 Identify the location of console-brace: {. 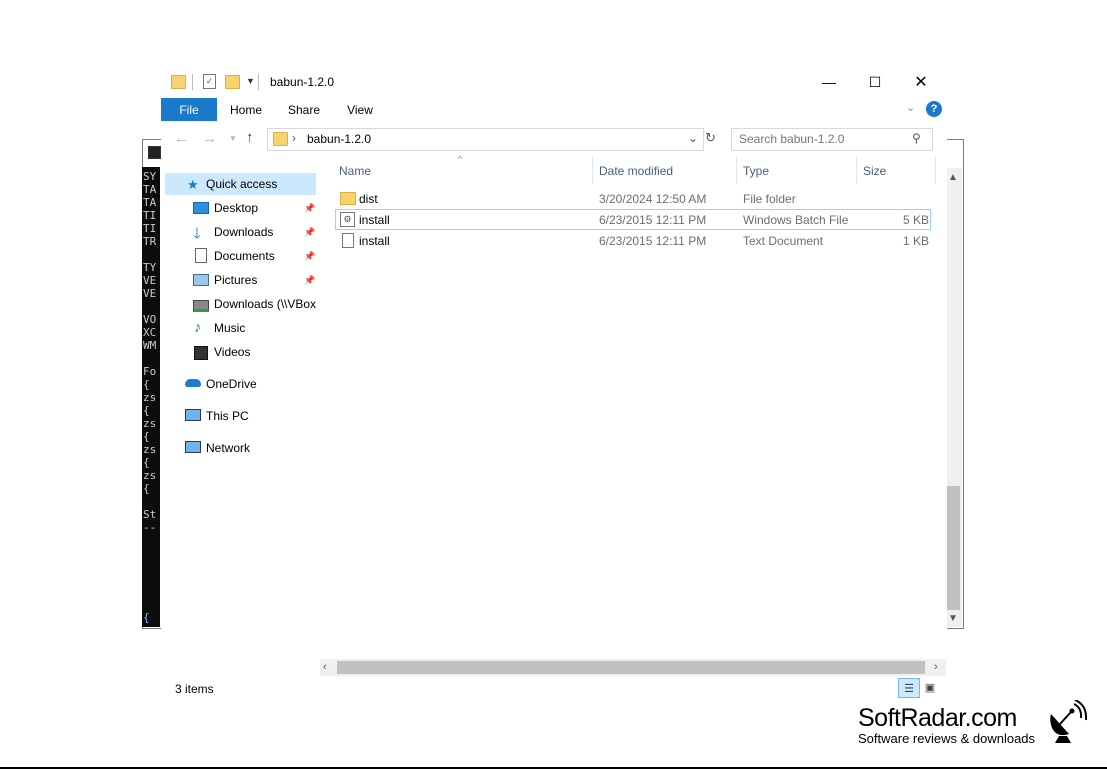
(146, 617).